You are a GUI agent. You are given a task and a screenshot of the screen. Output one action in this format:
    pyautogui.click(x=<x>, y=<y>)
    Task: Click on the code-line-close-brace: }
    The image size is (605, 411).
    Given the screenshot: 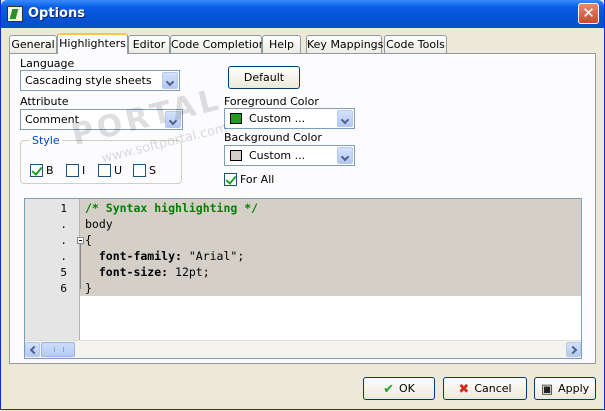 What is the action you would take?
    pyautogui.click(x=88, y=288)
    